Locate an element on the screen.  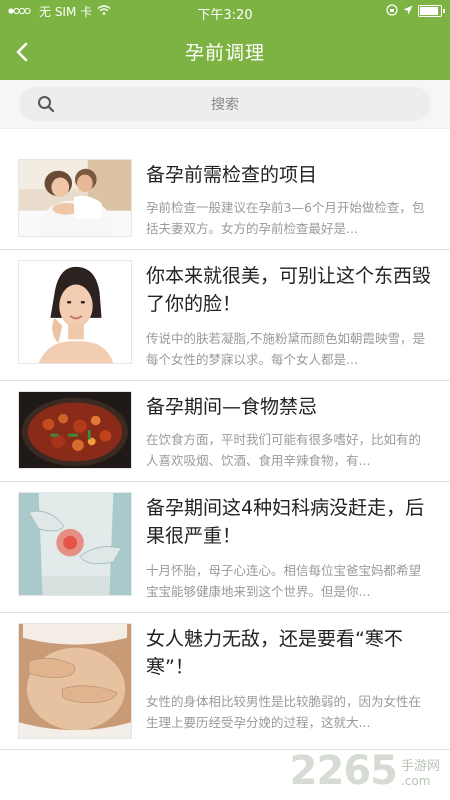
search-placeholder: 搜索 is located at coordinates (225, 105).